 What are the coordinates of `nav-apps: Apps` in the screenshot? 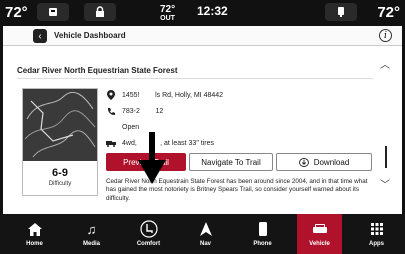 It's located at (376, 234).